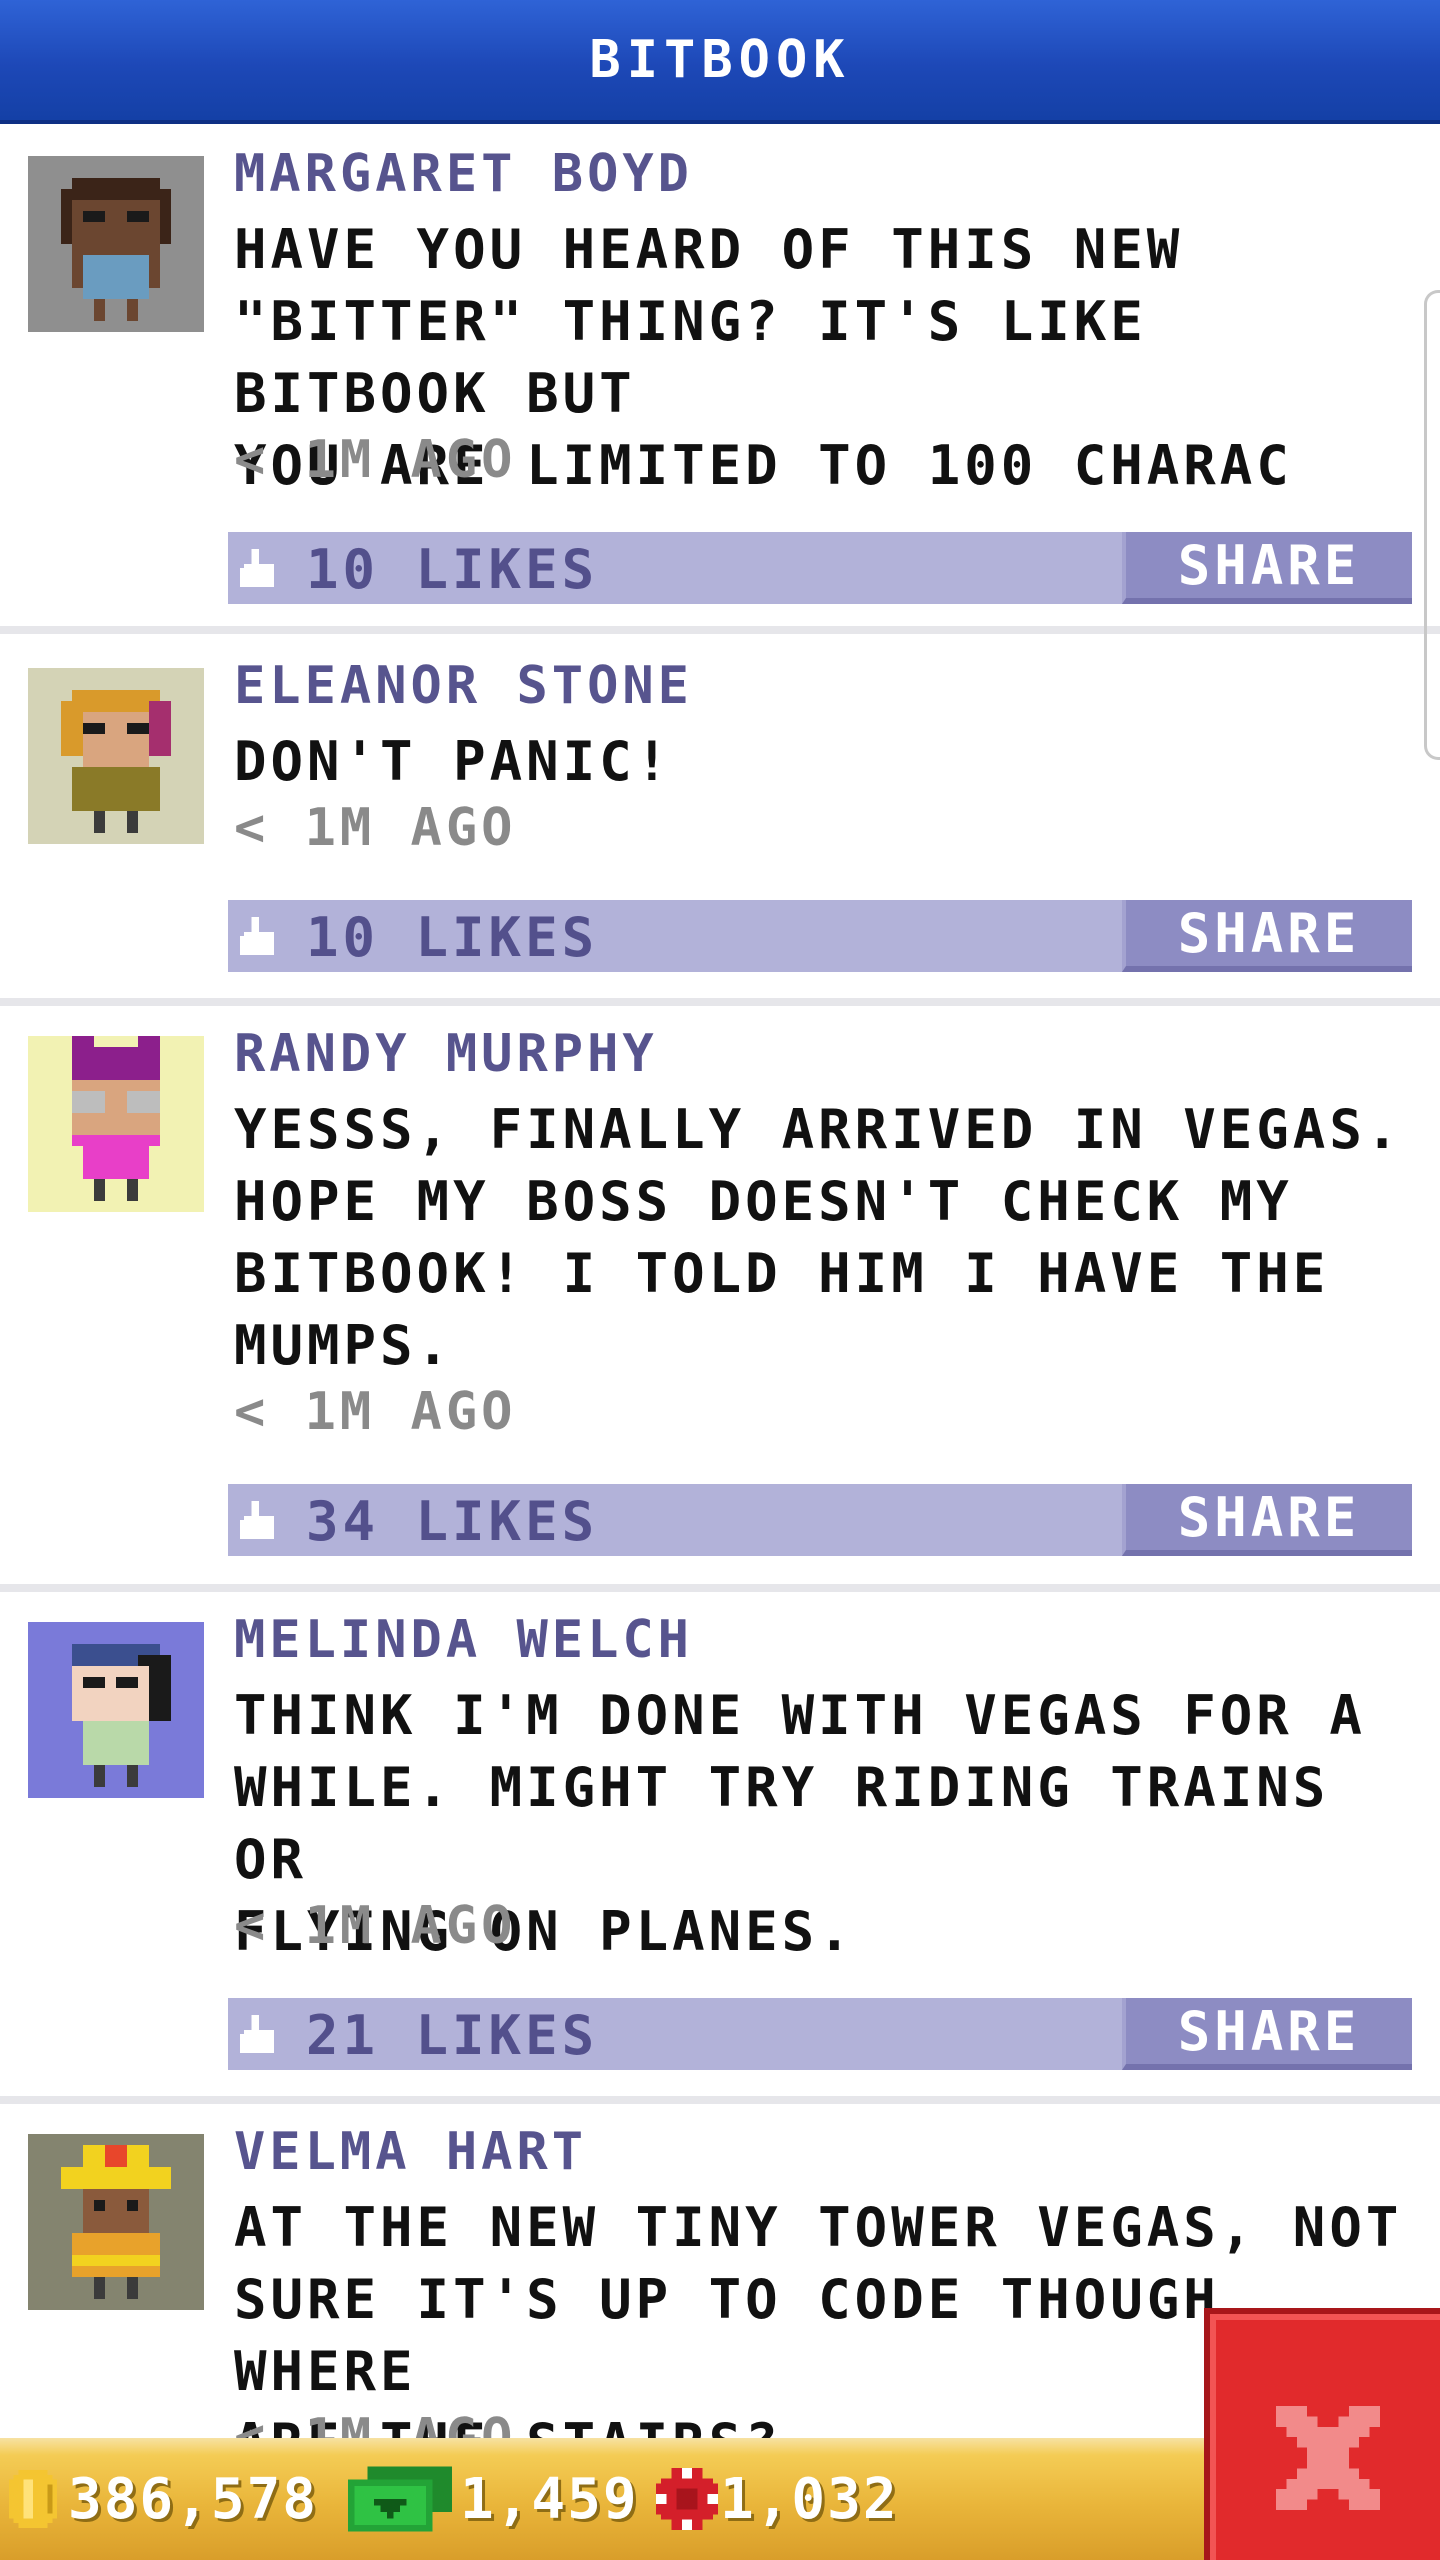  I want to click on casino-chip-icon, so click(687, 2499).